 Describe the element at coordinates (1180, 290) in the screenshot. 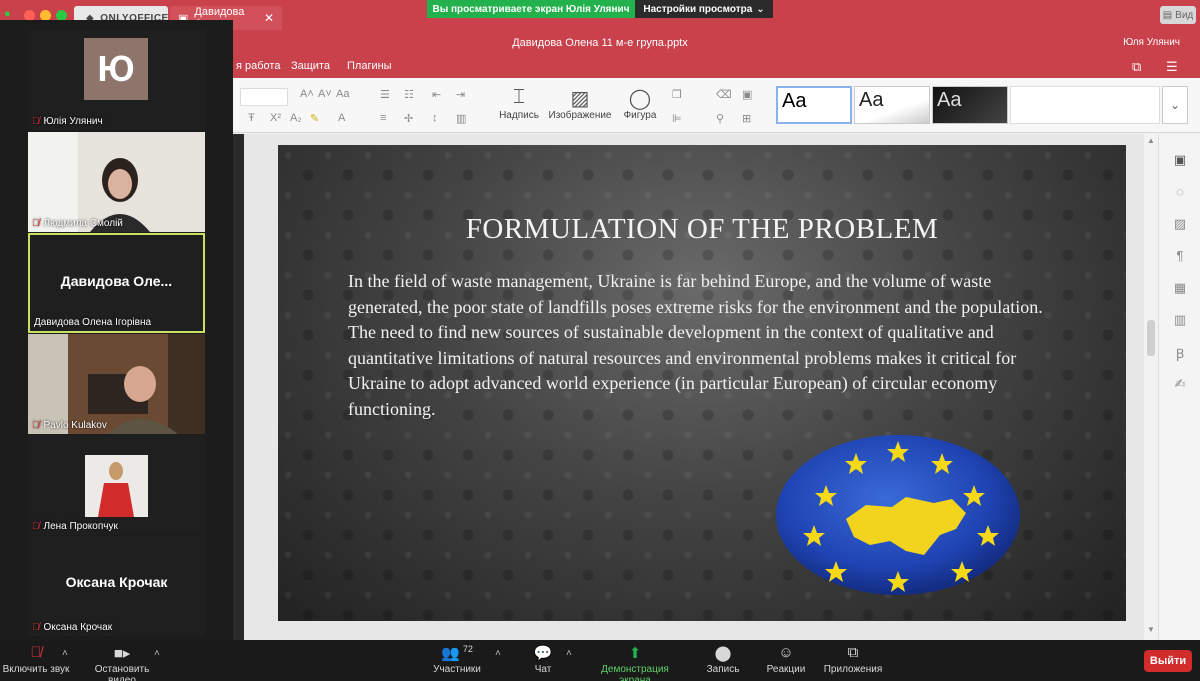

I see `table-settings-icon: ▦` at that location.